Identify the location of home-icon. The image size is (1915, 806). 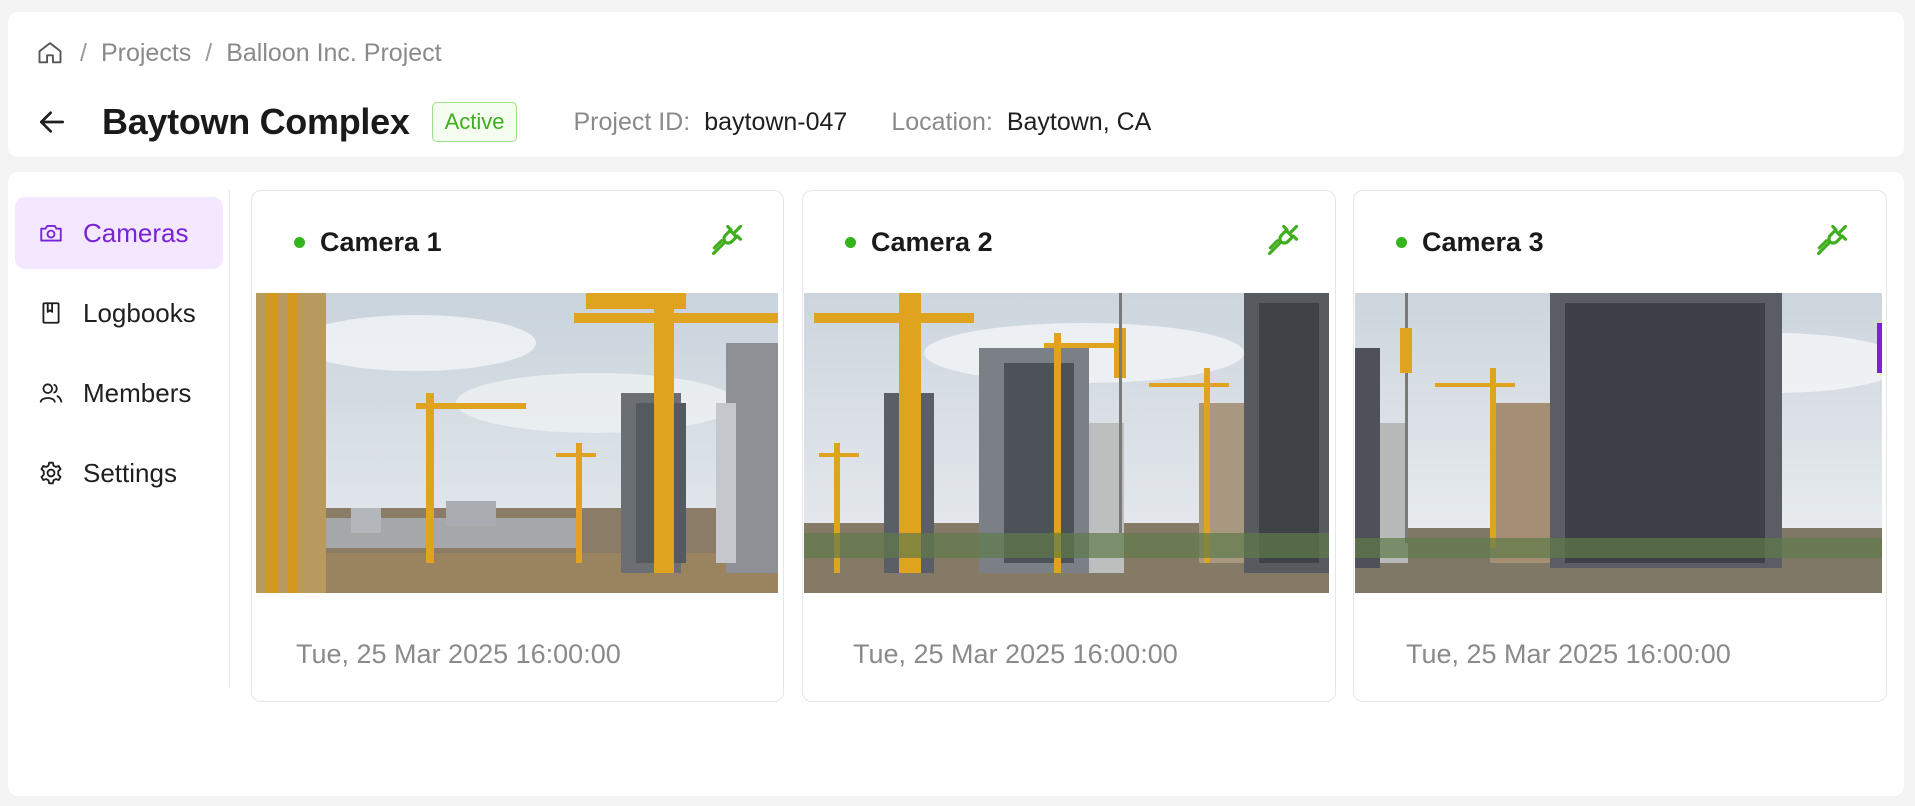
(51, 53).